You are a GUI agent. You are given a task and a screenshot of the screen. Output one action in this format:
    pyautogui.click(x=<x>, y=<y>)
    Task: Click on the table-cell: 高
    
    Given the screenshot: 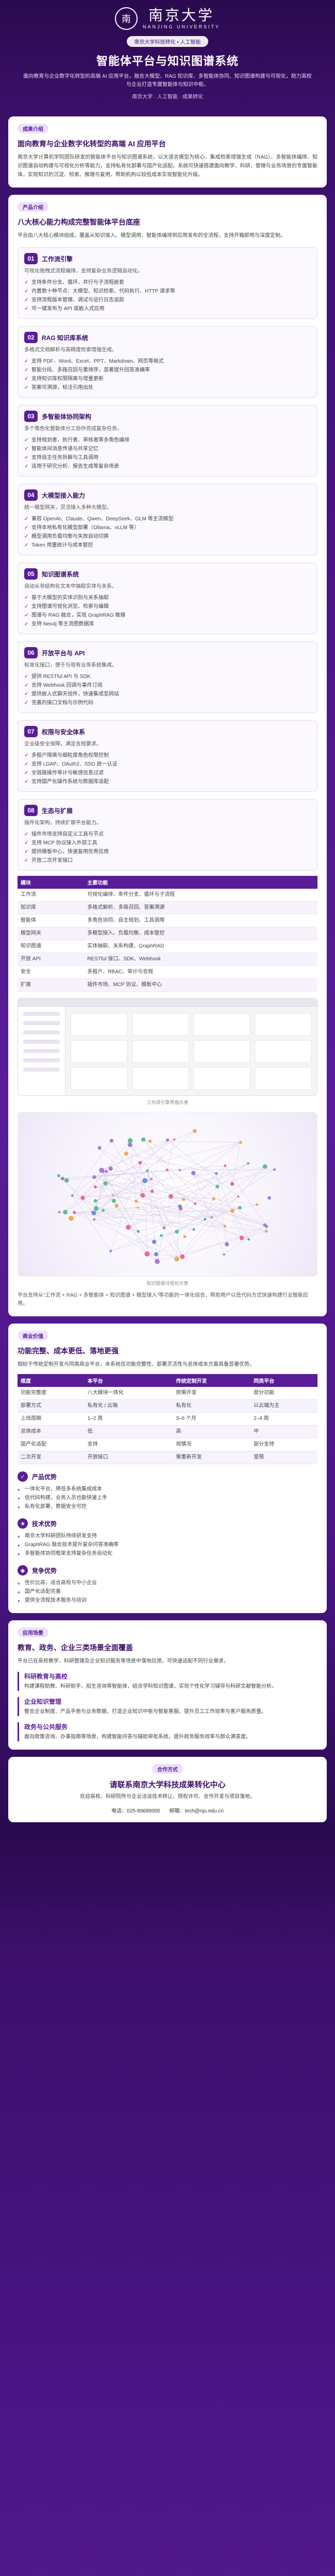 What is the action you would take?
    pyautogui.click(x=212, y=1432)
    